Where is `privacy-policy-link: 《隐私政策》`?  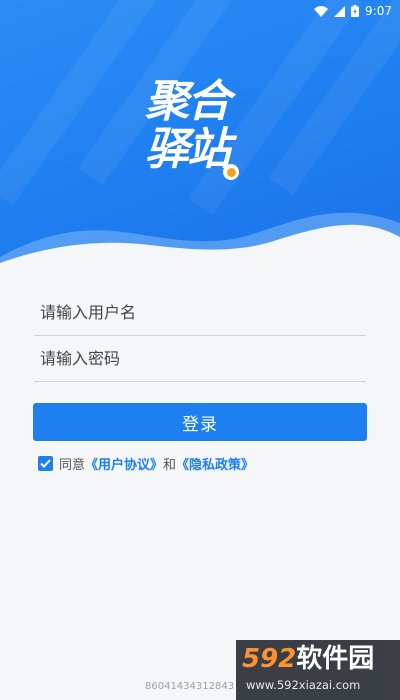
privacy-policy-link: 《隐私政策》 is located at coordinates (215, 463).